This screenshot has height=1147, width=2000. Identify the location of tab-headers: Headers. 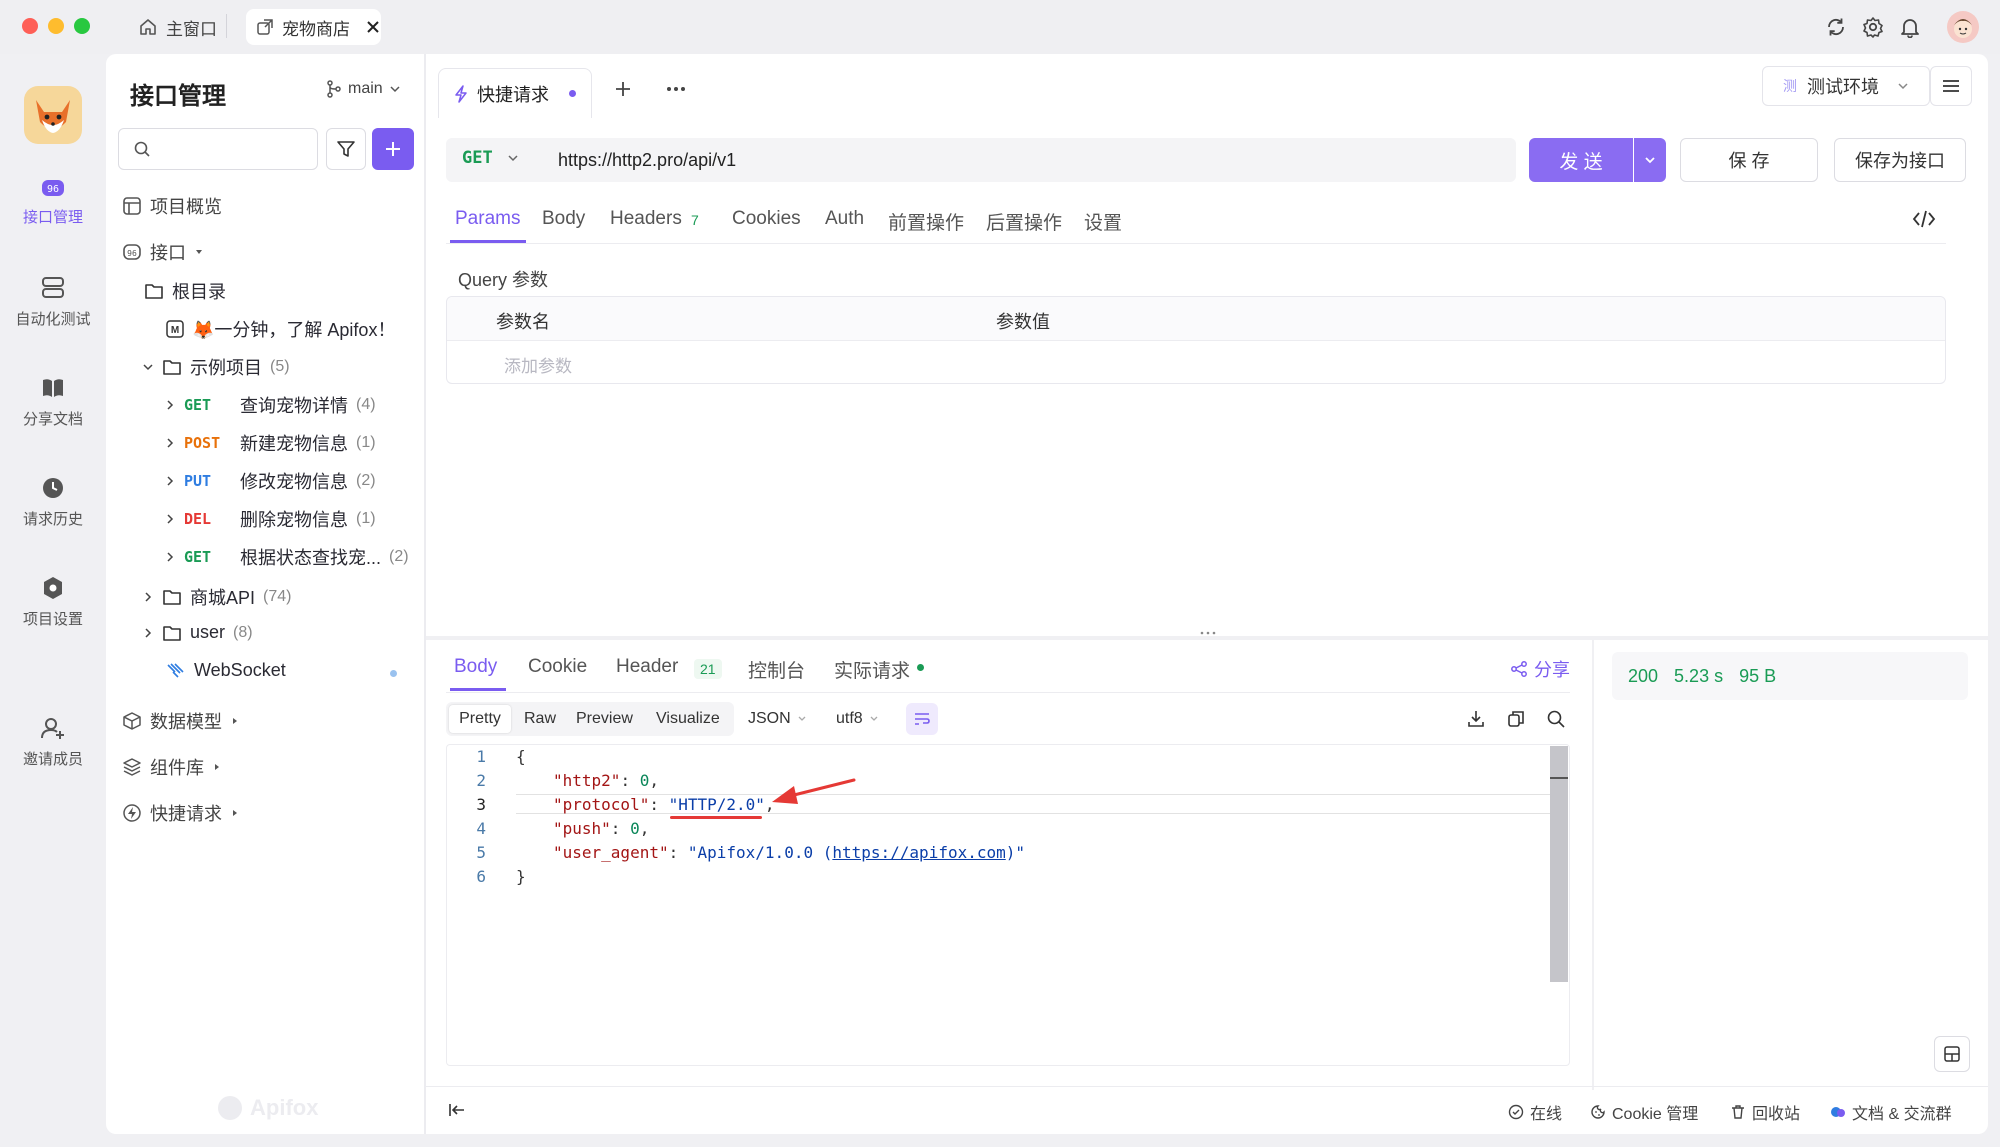
(646, 219).